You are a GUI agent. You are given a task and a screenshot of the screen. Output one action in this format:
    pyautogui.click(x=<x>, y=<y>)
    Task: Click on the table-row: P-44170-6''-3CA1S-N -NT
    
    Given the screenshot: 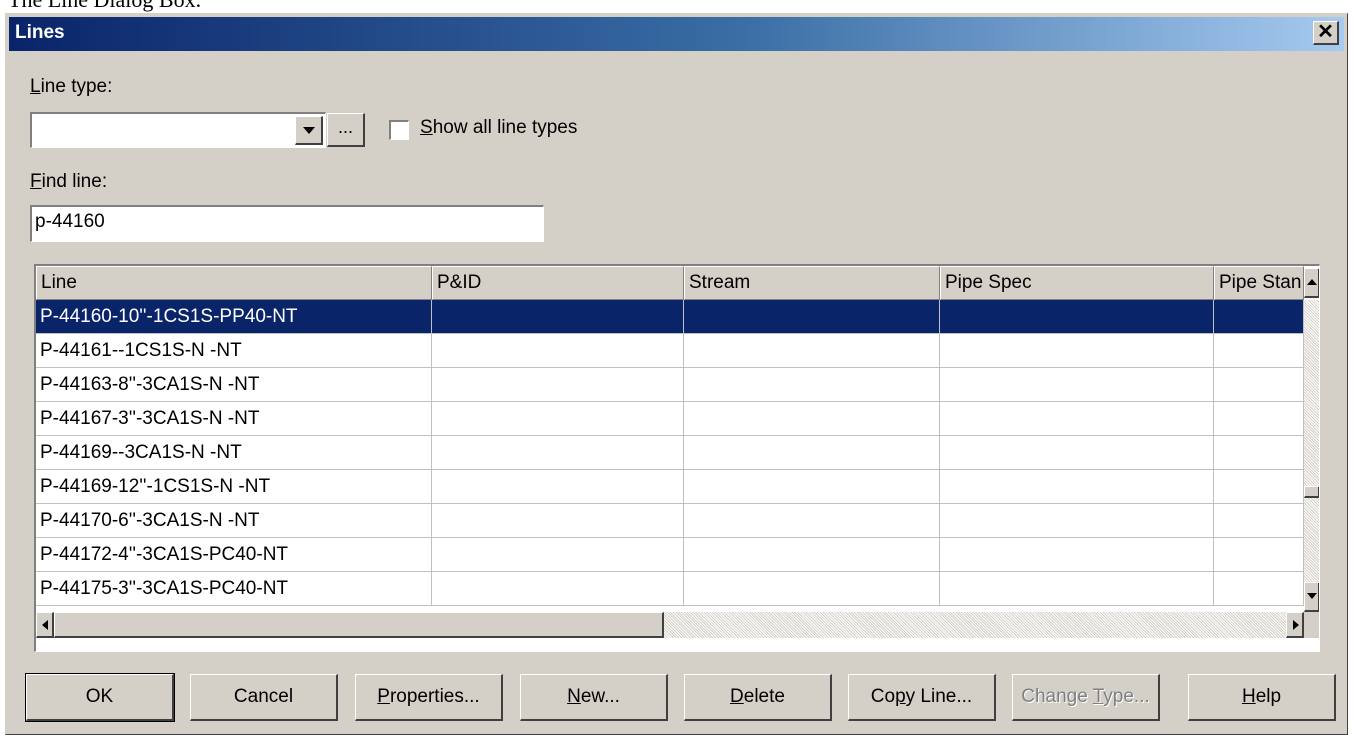 What is the action you would take?
    pyautogui.click(x=670, y=521)
    